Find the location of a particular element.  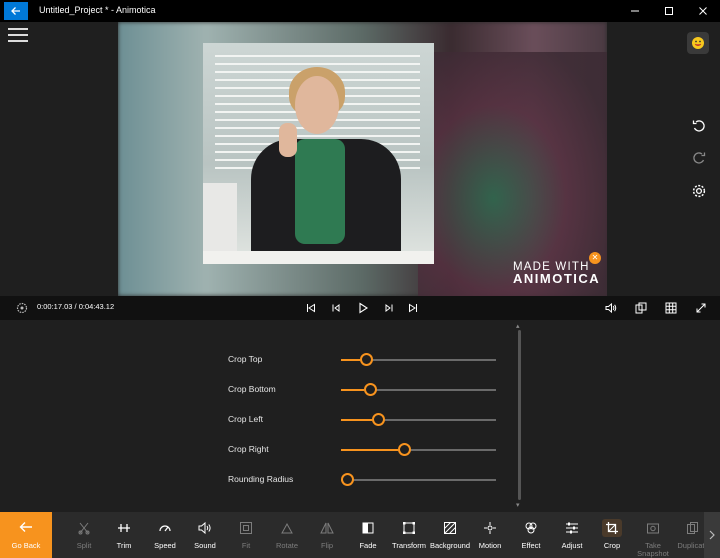

flip-icon is located at coordinates (327, 528).